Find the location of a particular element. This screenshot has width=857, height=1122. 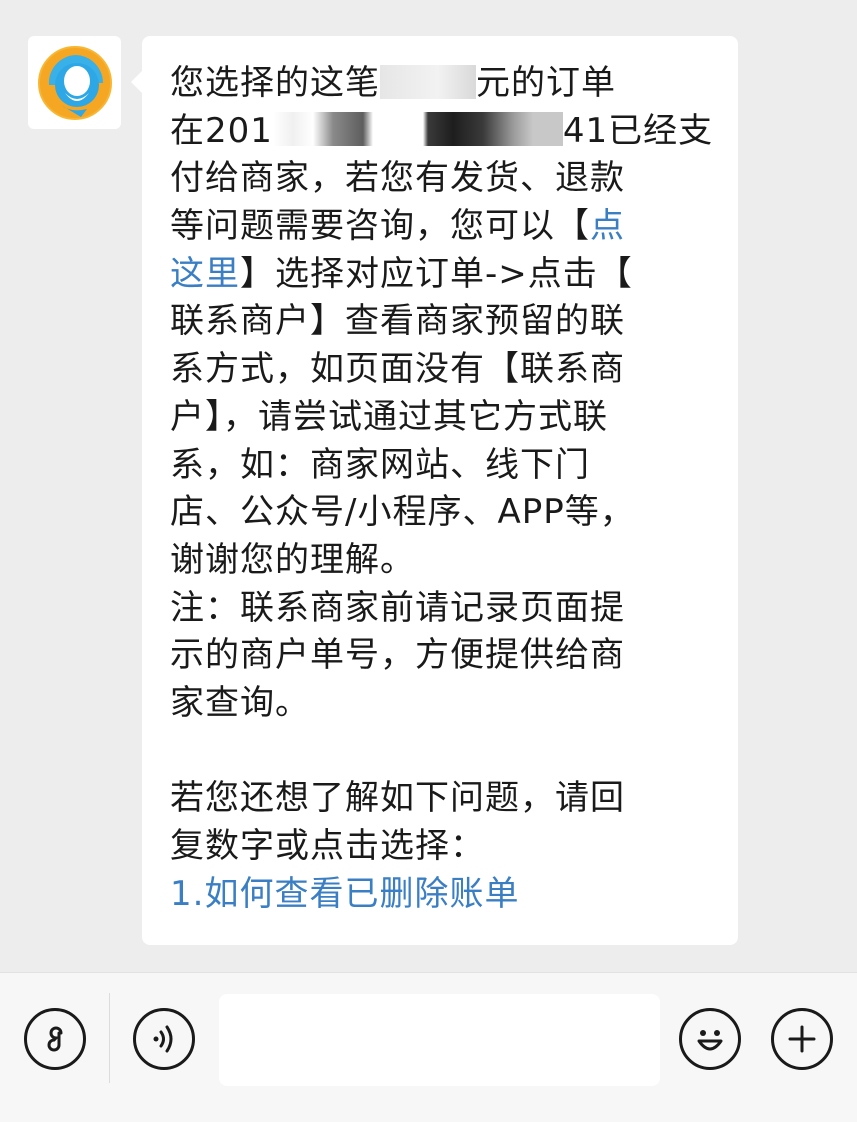

message-line is located at coordinates (444, 752).